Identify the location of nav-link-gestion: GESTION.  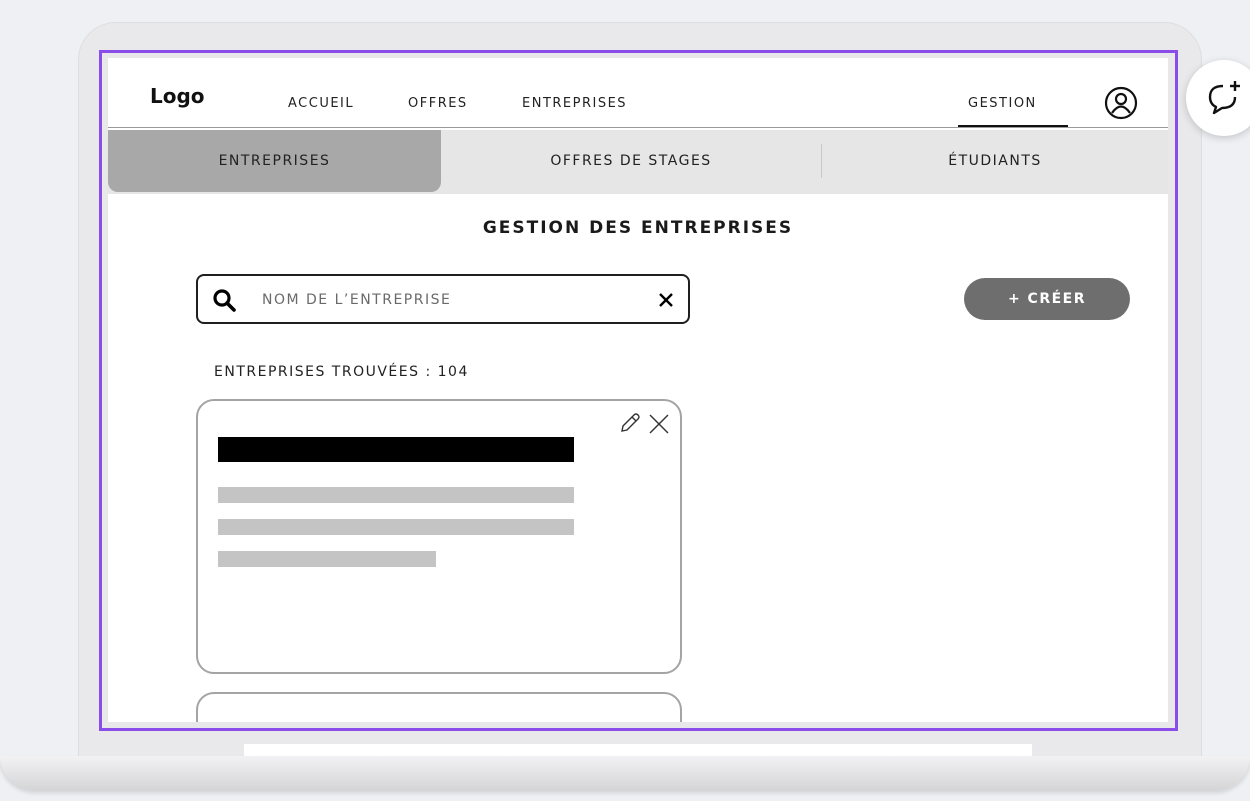
(1002, 103).